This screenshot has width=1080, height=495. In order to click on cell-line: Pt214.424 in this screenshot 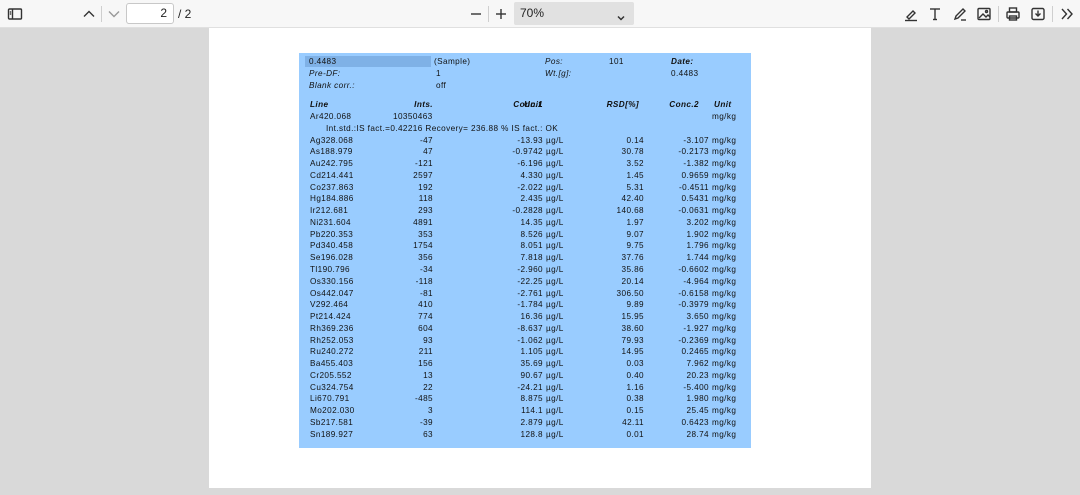, I will do `click(330, 317)`.